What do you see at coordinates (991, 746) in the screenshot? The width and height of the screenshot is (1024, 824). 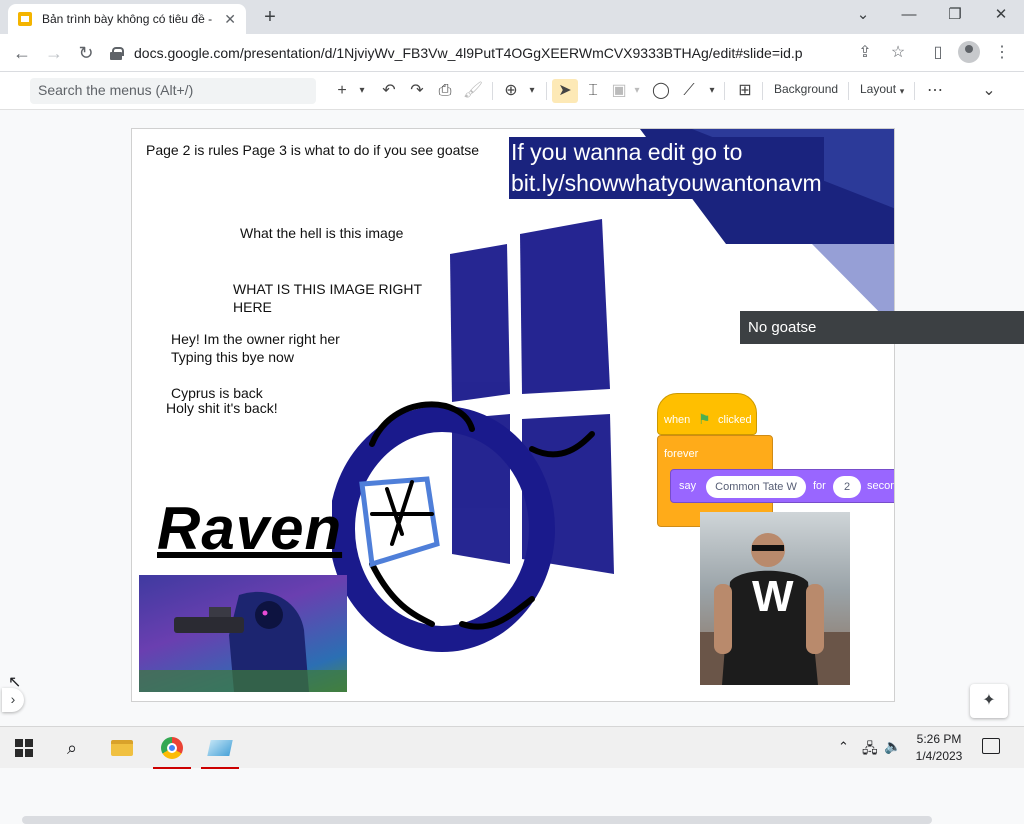 I see `notification-icon` at bounding box center [991, 746].